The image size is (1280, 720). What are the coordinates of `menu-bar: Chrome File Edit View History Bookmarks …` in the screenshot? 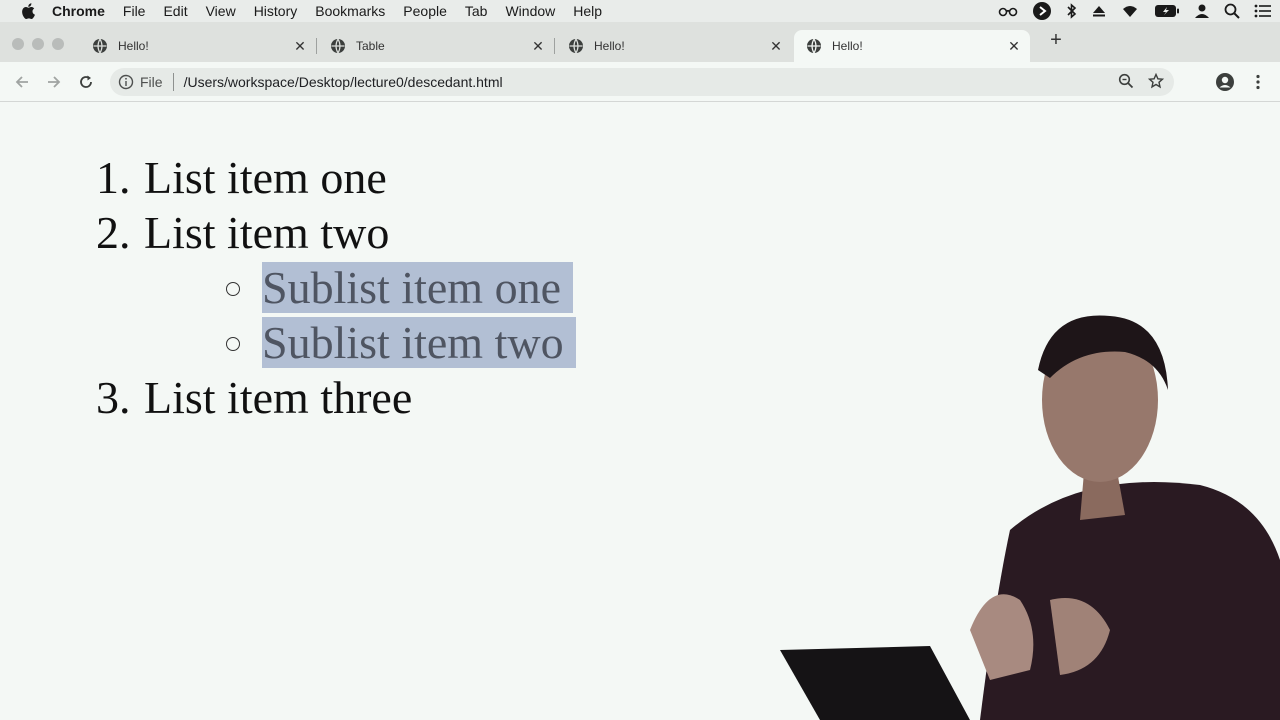 It's located at (640, 11).